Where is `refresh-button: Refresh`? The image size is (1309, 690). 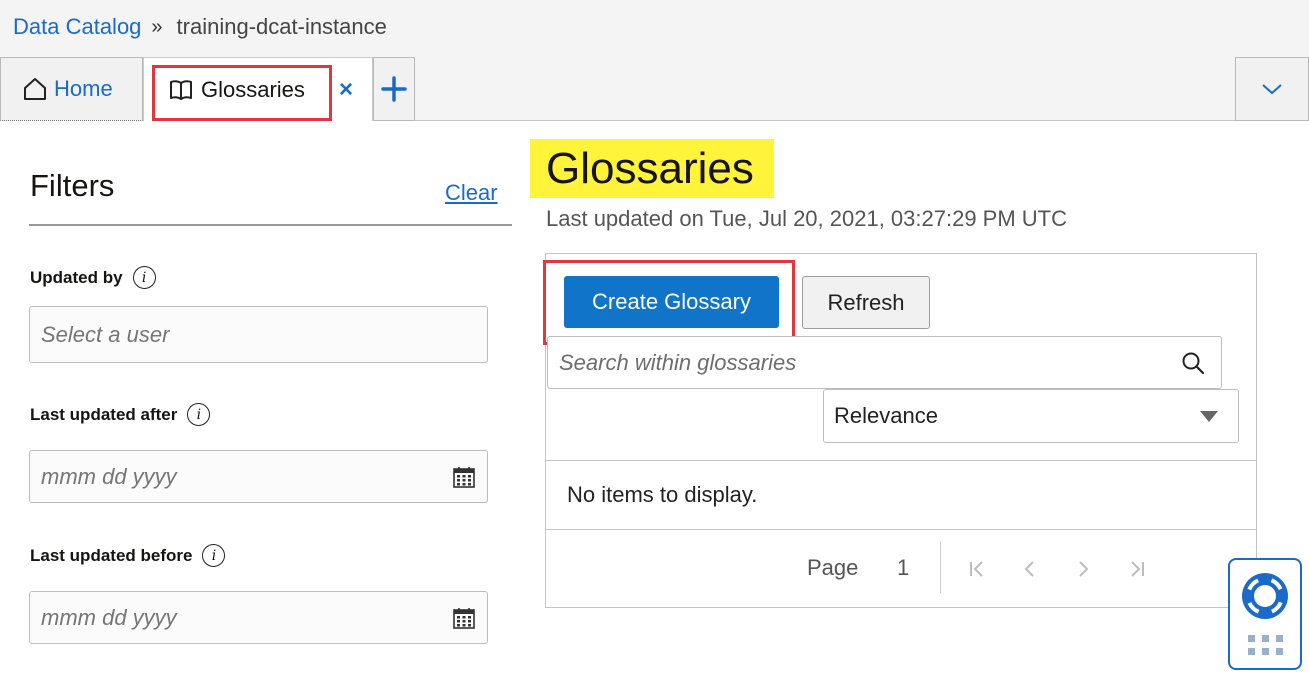 refresh-button: Refresh is located at coordinates (866, 302).